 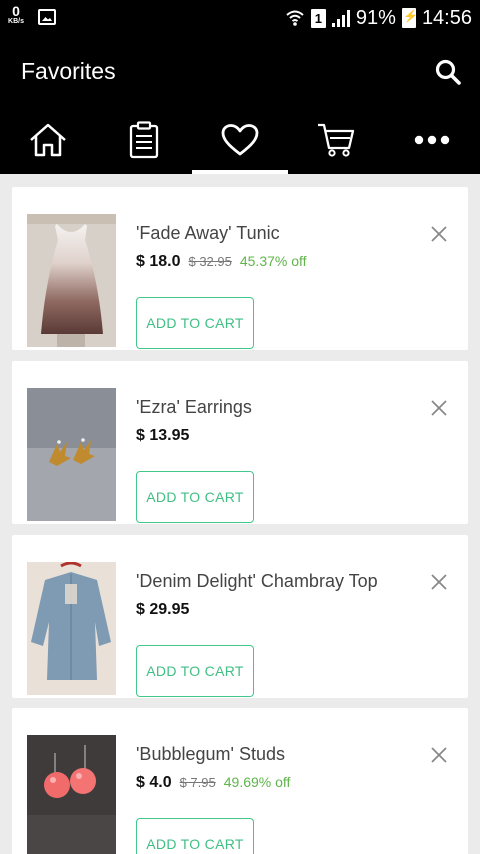 I want to click on sale-price: $ 4.0, so click(x=154, y=782).